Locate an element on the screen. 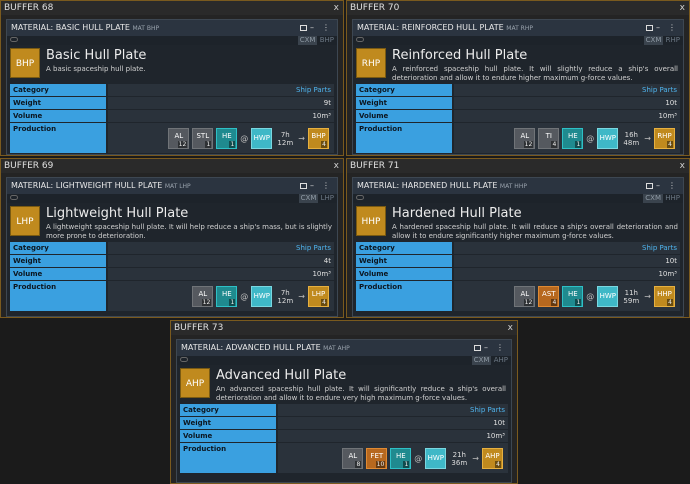 The width and height of the screenshot is (690, 484). buffer-header: BUFFER 69 x is located at coordinates (172, 166).